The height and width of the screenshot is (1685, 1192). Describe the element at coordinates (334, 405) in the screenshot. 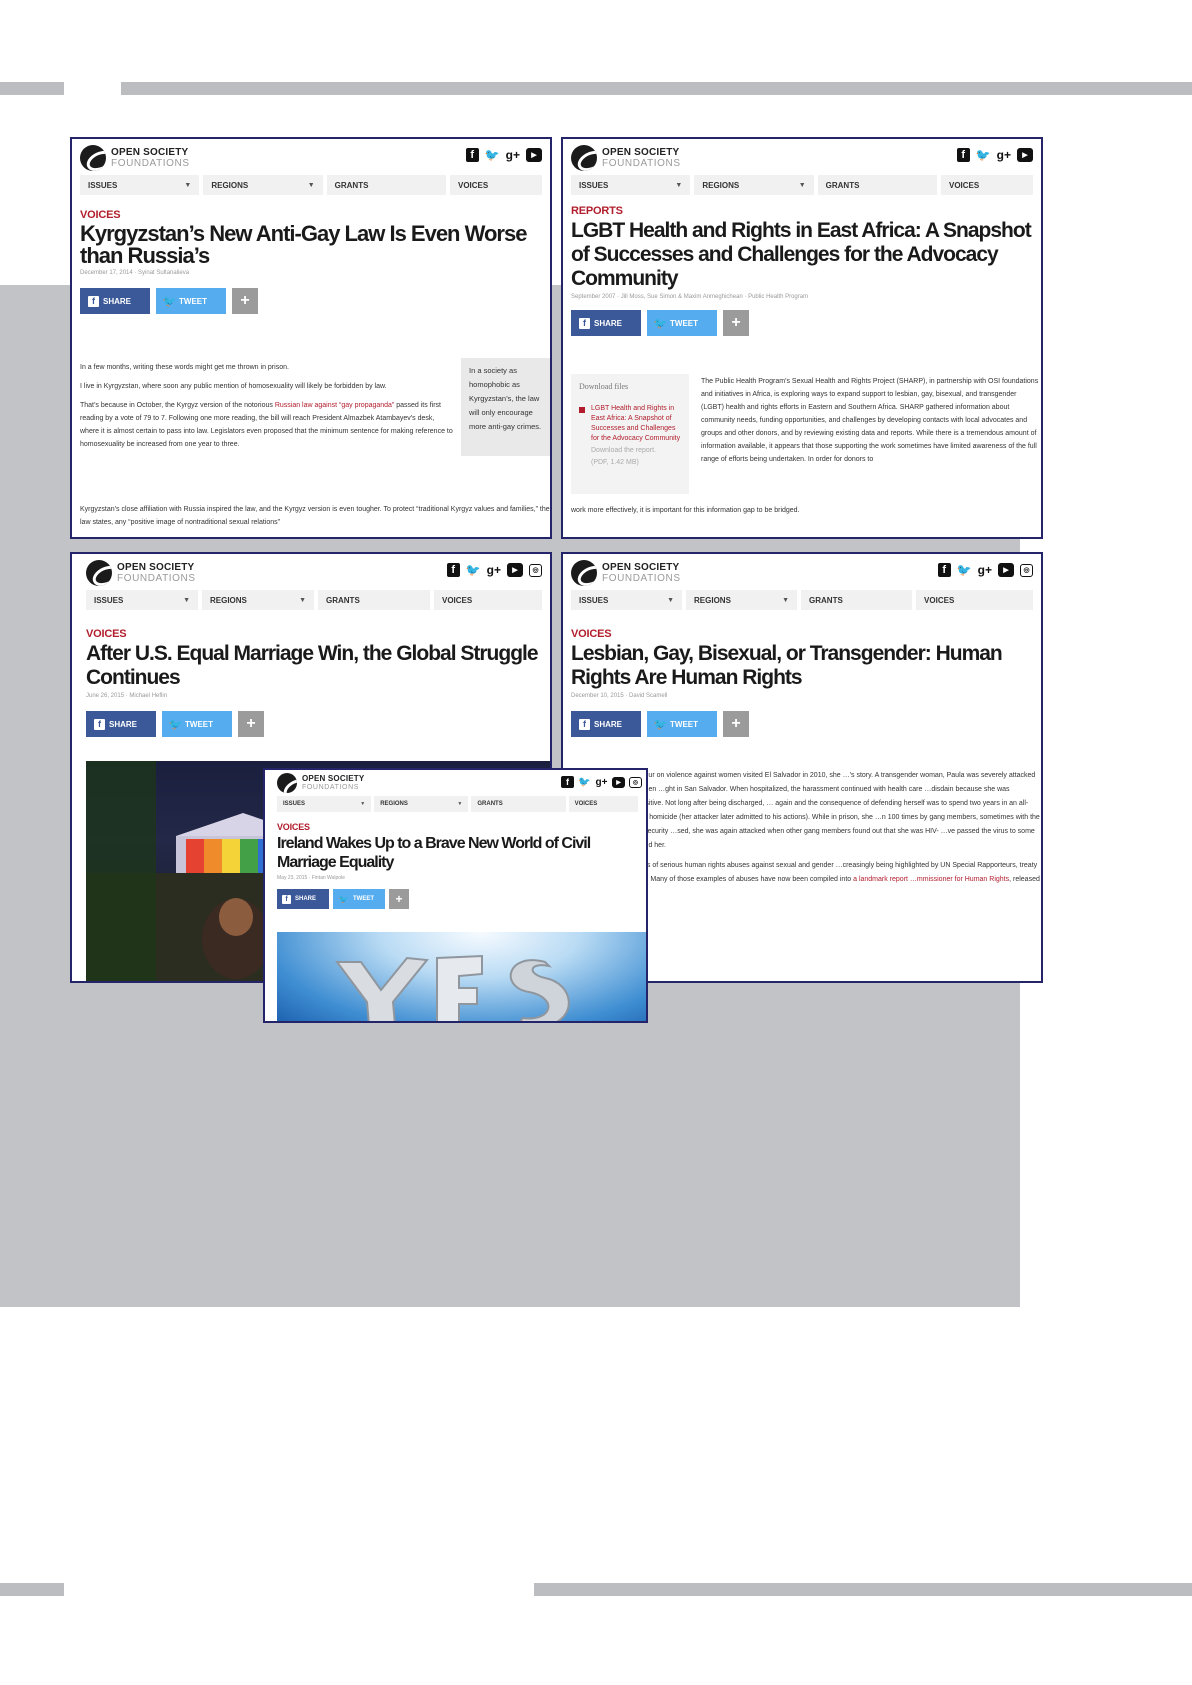

I see `russian-law-link: Russian law against “gay propaganda”` at that location.